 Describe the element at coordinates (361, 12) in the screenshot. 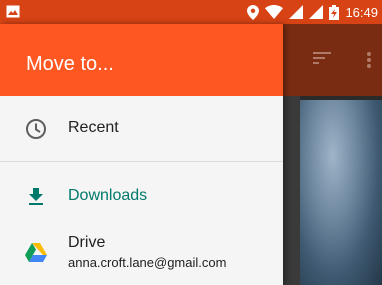

I see `status-clock: 16:49` at that location.